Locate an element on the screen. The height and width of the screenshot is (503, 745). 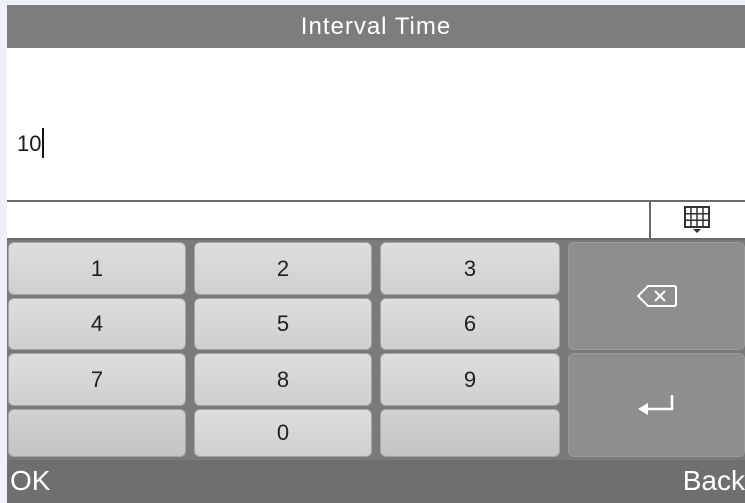
key-blank-left is located at coordinates (97, 433).